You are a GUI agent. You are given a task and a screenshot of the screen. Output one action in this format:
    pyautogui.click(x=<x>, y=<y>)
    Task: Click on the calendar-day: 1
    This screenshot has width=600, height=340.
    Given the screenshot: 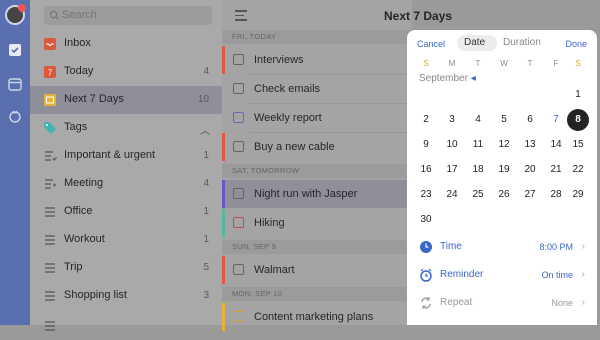 What is the action you would take?
    pyautogui.click(x=578, y=95)
    